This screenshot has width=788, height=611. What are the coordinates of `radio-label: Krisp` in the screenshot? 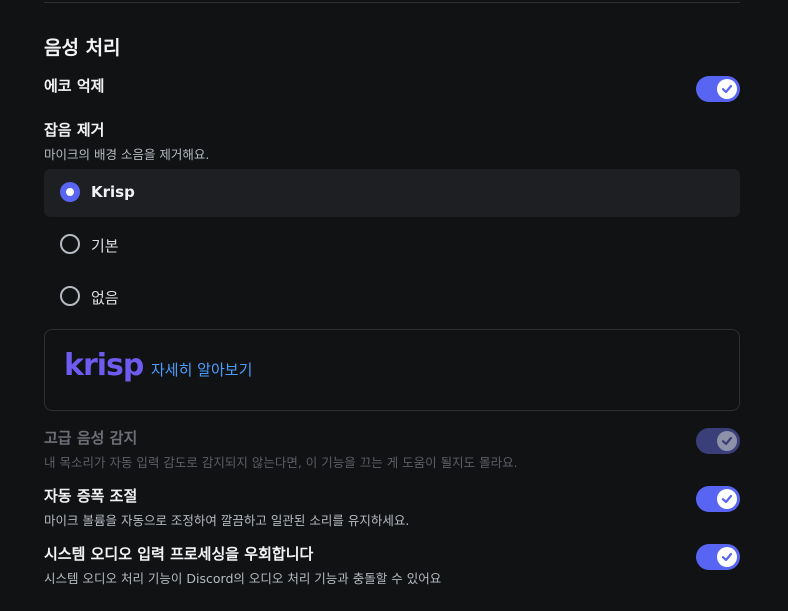 It's located at (113, 192).